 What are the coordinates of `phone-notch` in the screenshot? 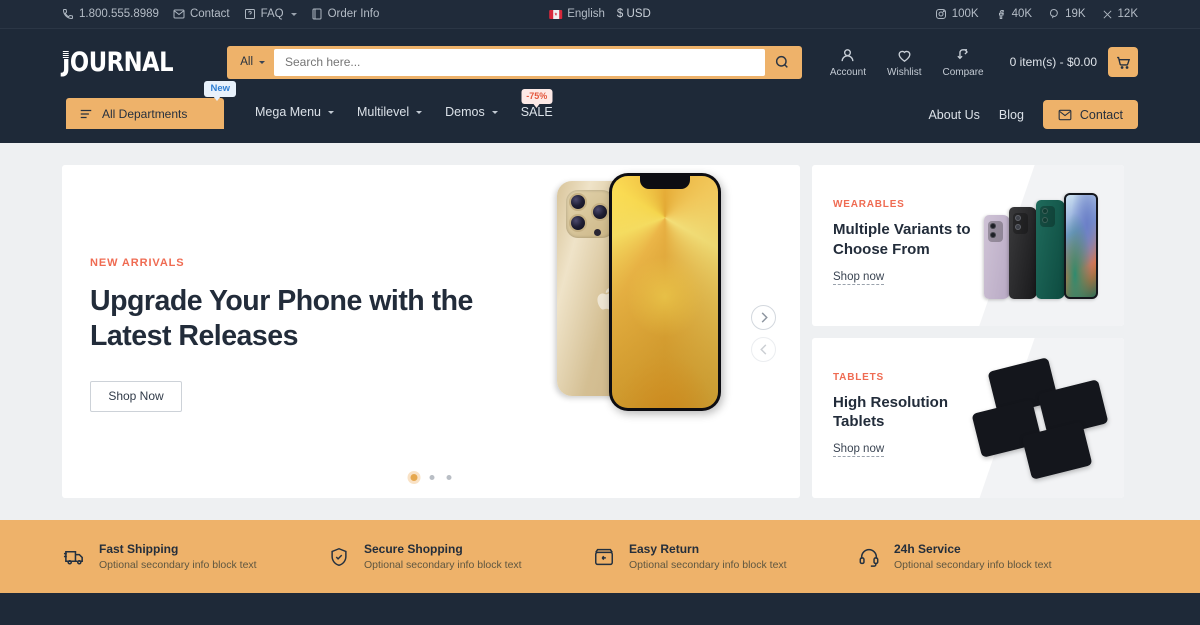 It's located at (665, 182).